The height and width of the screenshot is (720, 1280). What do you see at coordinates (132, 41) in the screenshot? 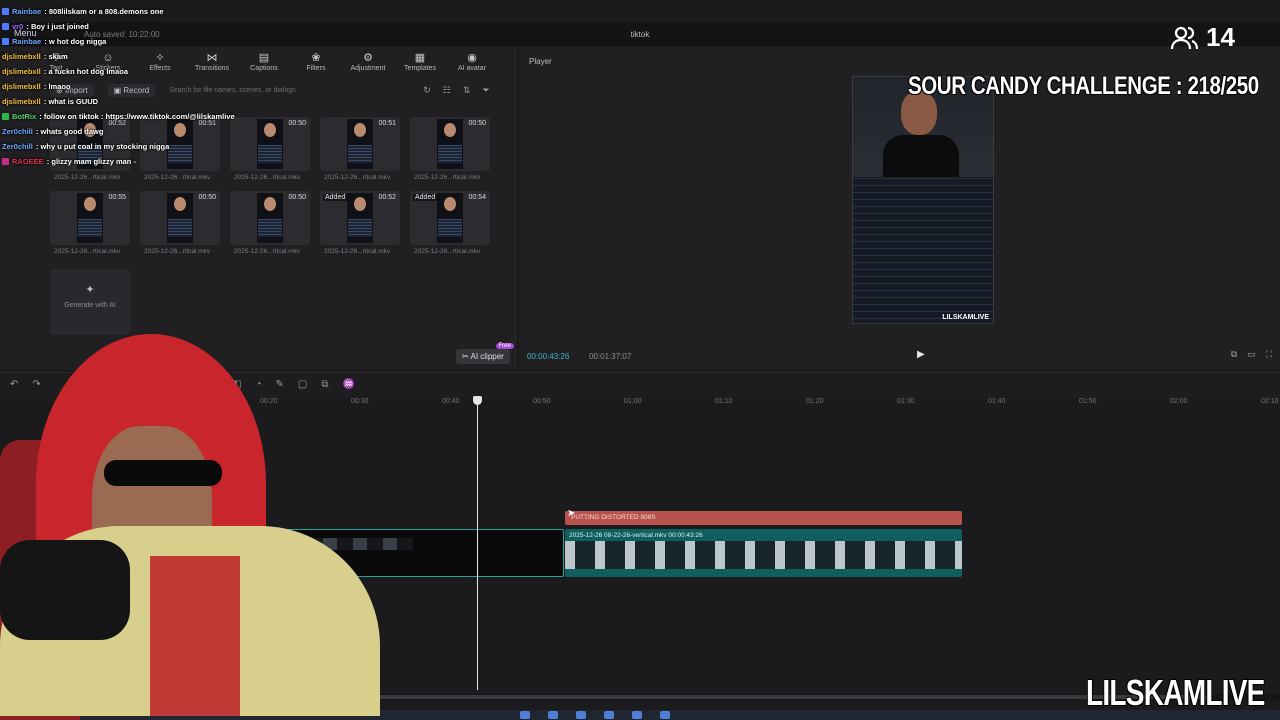
I see `chat-message: Rainbae : w hot dog nigga` at bounding box center [132, 41].